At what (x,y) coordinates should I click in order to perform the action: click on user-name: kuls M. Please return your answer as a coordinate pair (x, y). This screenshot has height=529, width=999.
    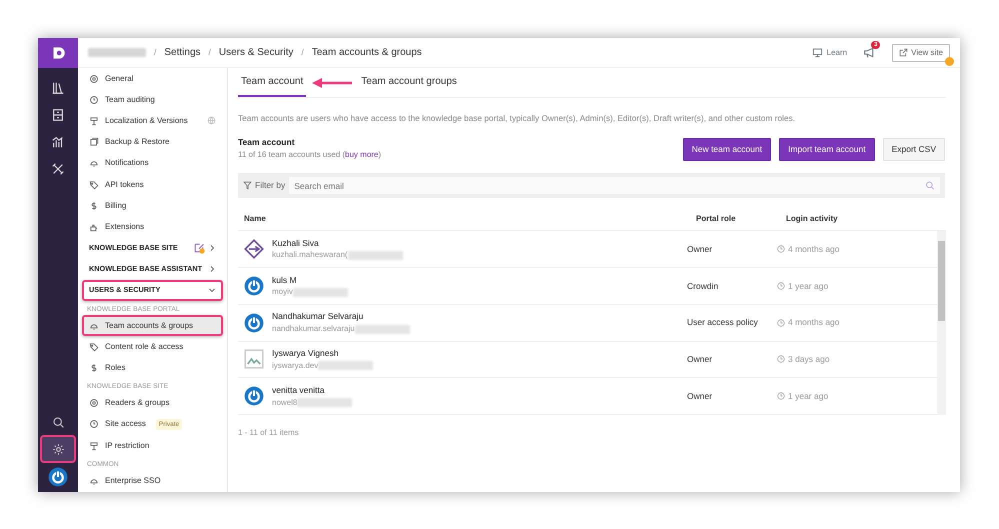
    Looking at the image, I should click on (285, 280).